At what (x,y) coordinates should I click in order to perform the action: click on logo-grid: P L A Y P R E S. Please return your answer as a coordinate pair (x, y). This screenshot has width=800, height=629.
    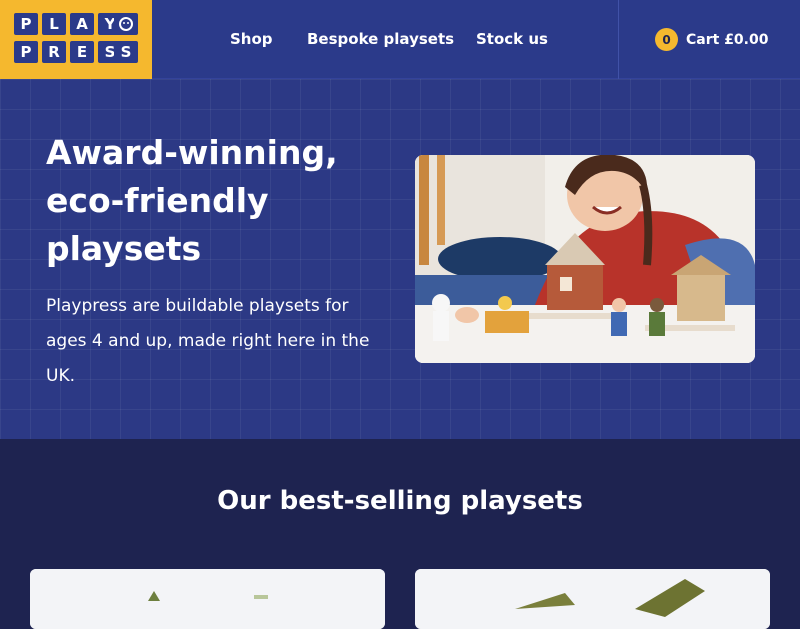
    Looking at the image, I should click on (68, 38).